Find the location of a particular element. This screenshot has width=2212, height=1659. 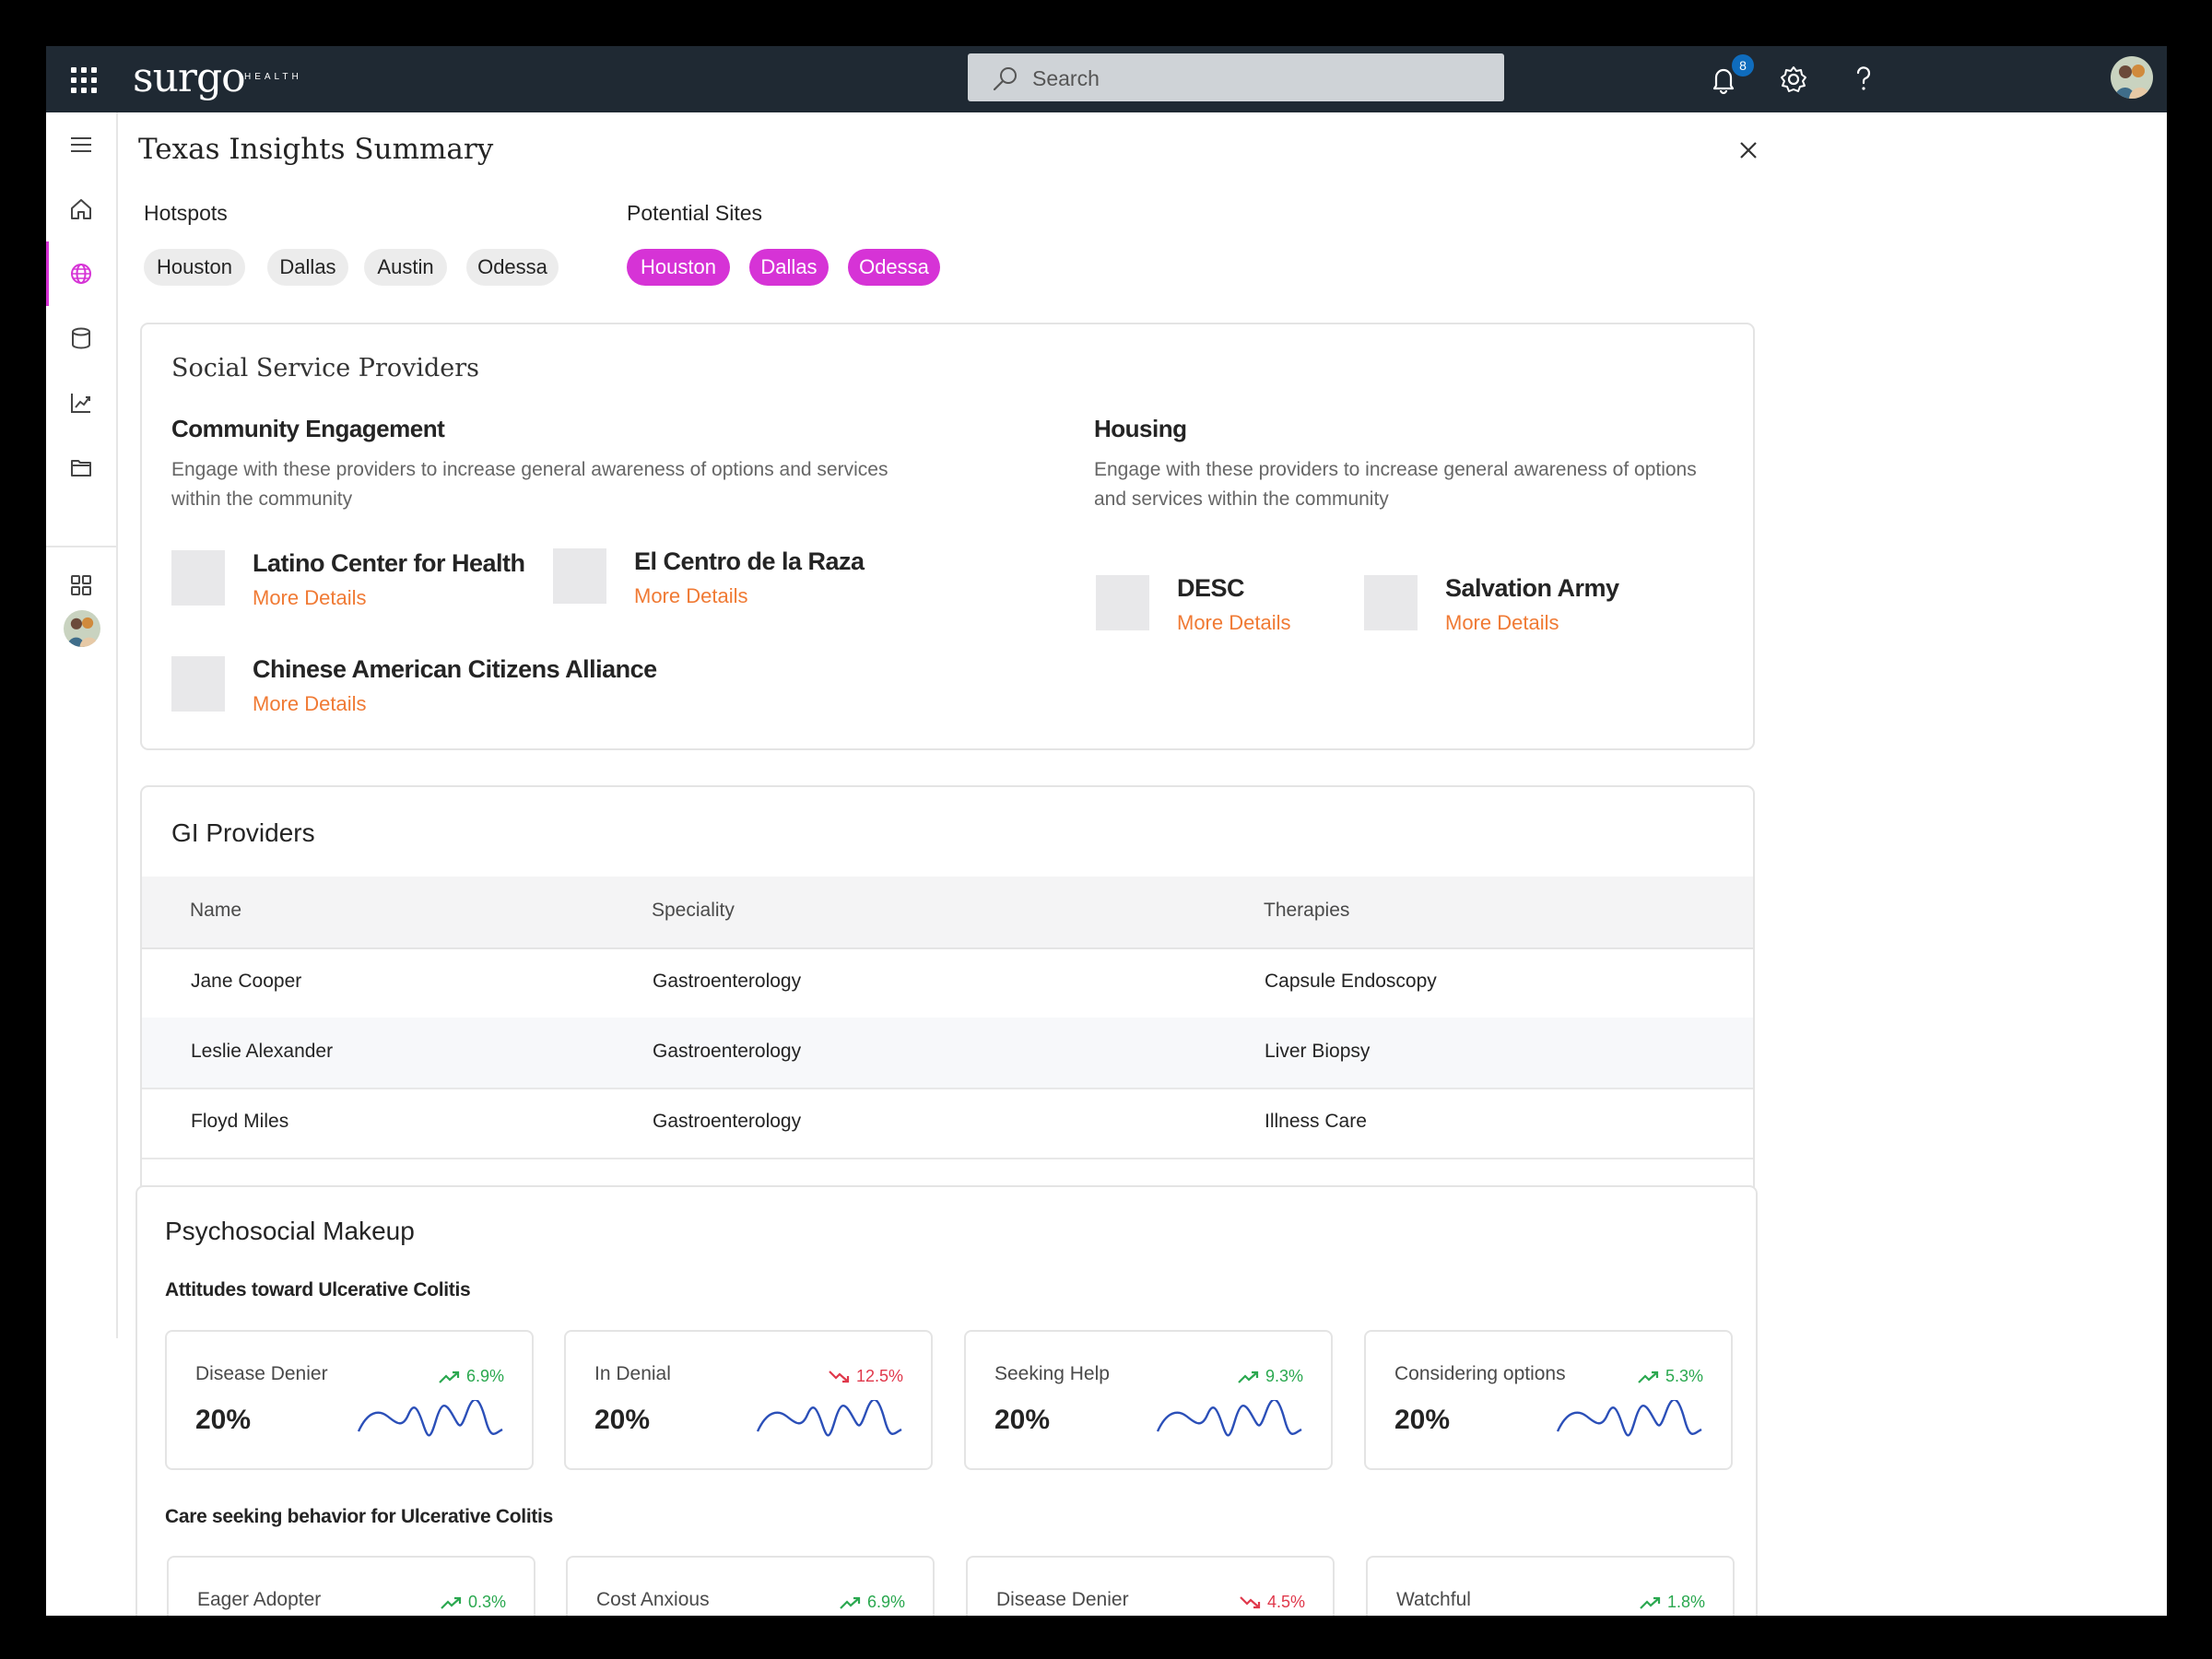

close-icon is located at coordinates (1748, 150).